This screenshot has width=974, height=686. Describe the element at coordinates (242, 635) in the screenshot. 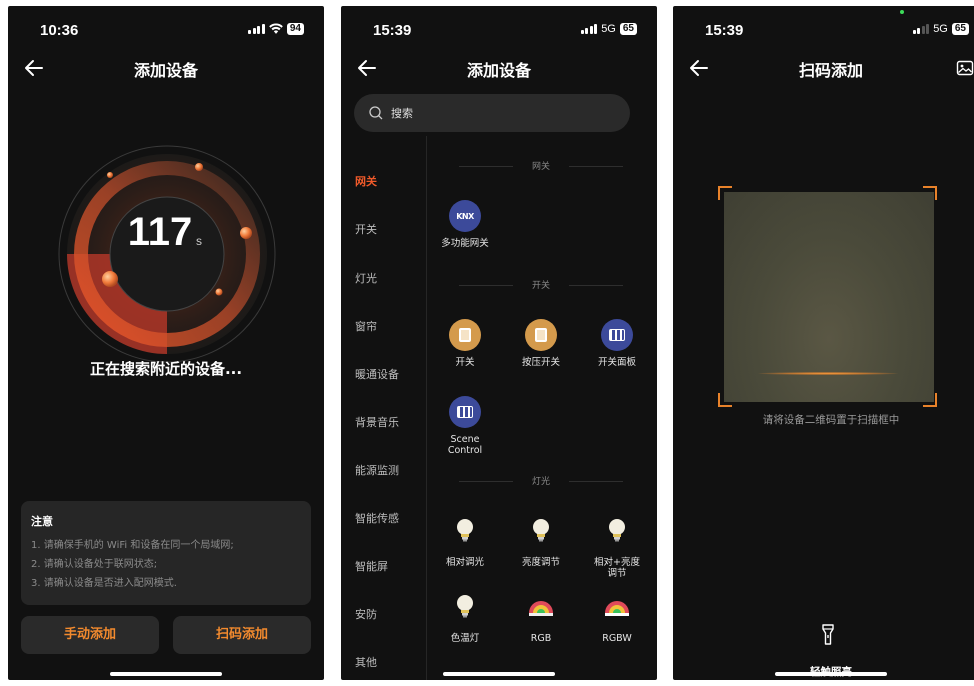

I see `scan-add-button: 扫码添加` at that location.